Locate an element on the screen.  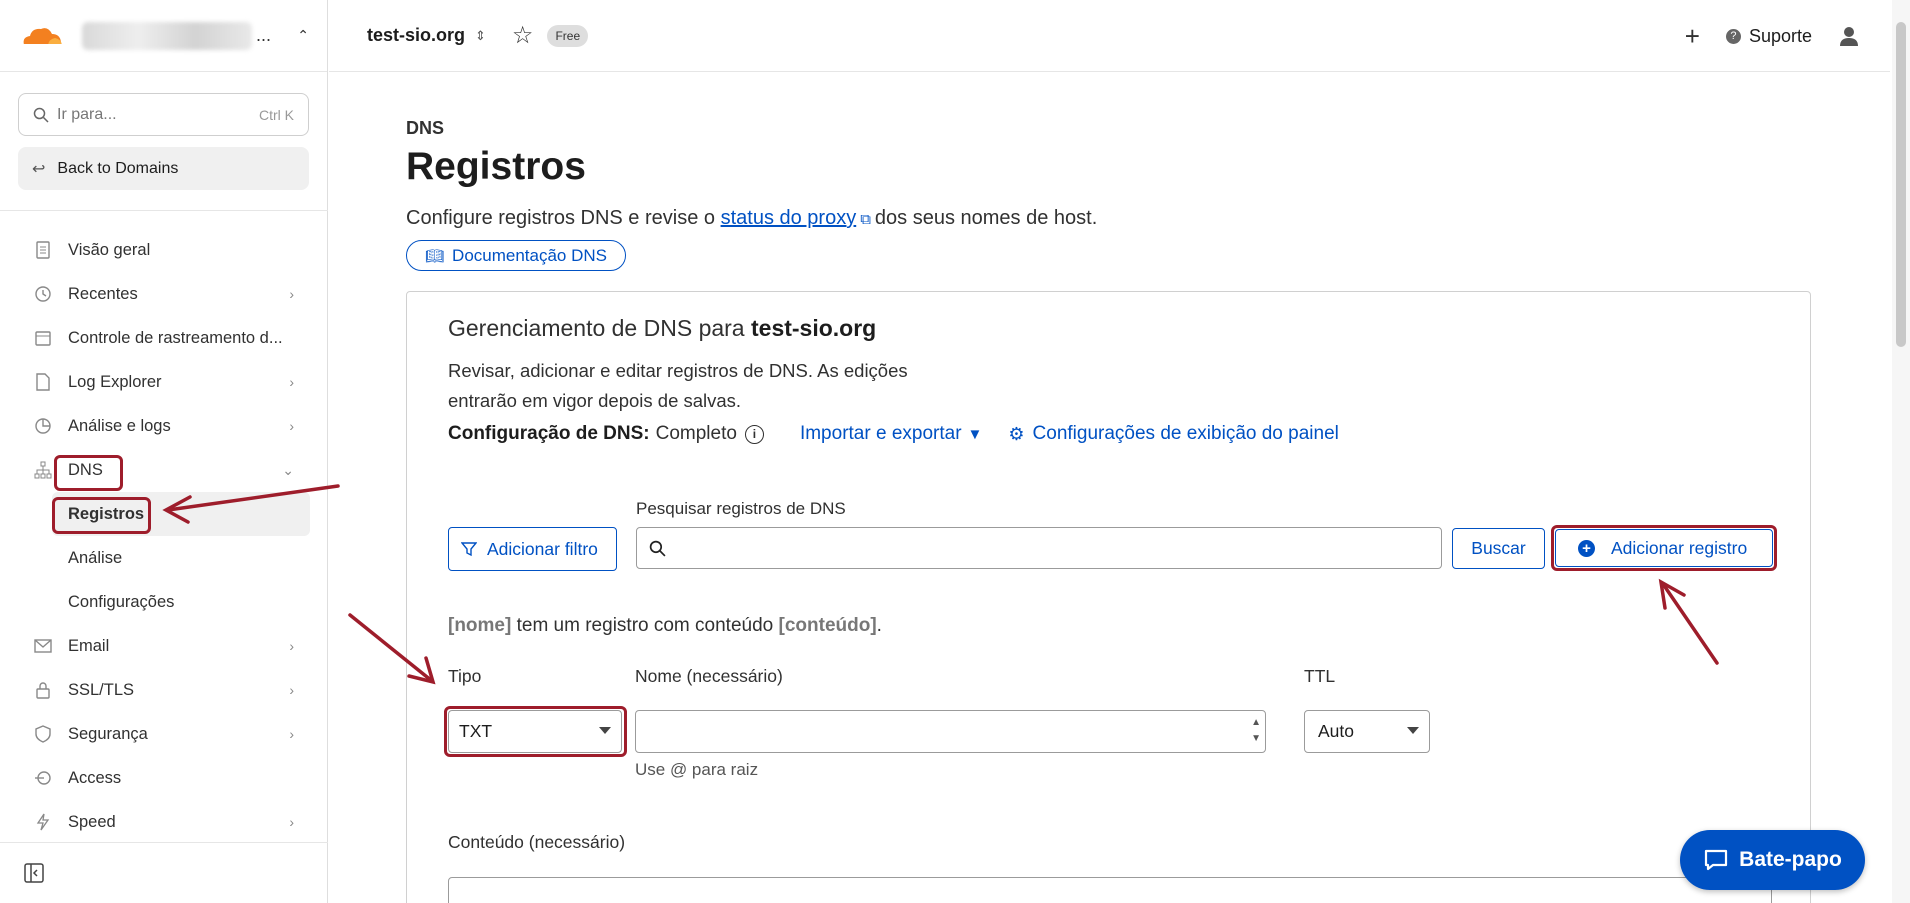
page-desc-before: Configure registros DNS e revise o is located at coordinates (561, 218).